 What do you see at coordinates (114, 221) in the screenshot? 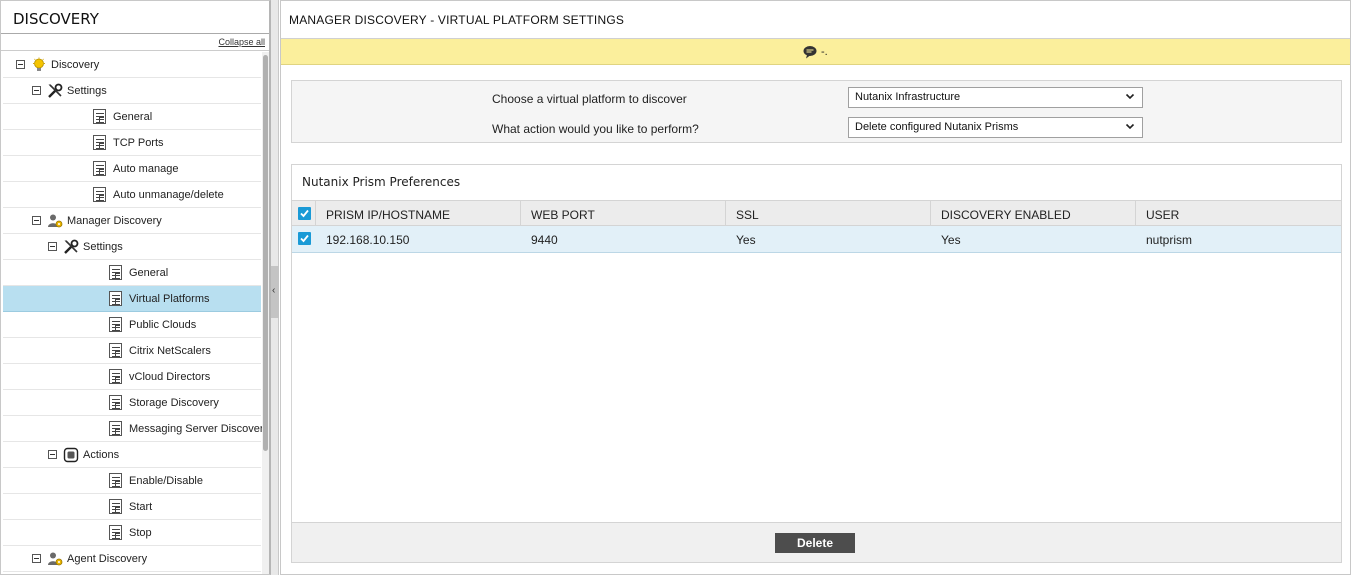
I see `tree-item-label: Manager Discovery` at bounding box center [114, 221].